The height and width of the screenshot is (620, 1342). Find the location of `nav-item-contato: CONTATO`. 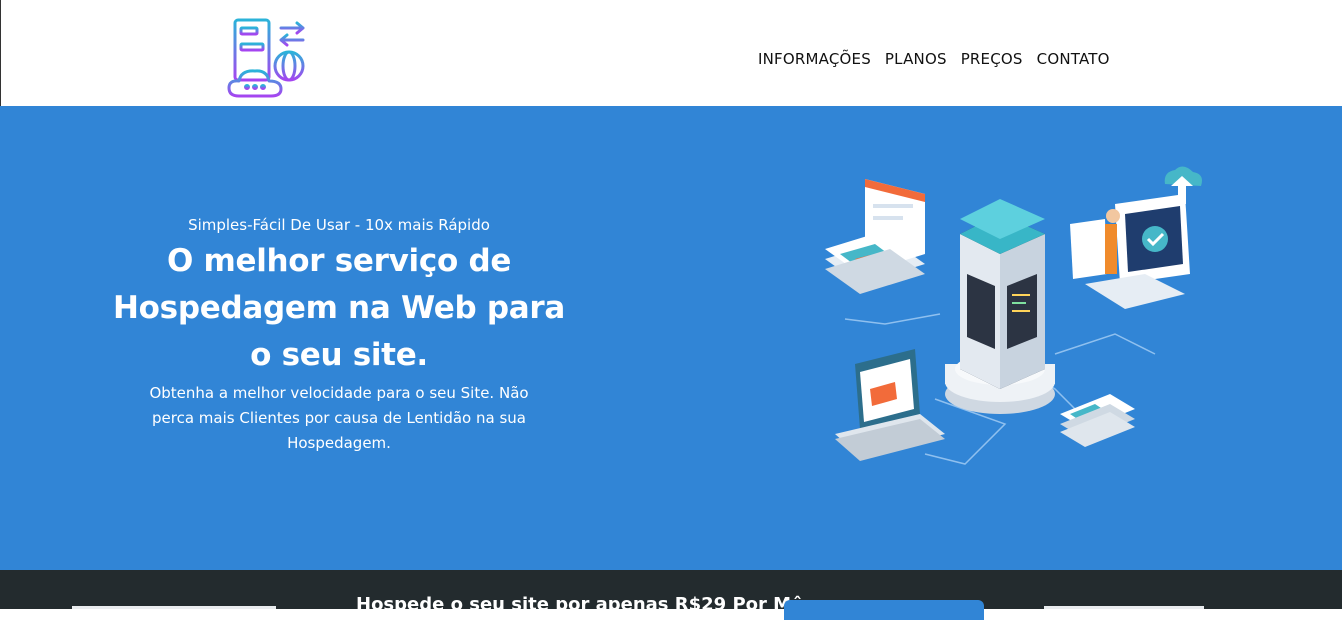

nav-item-contato: CONTATO is located at coordinates (1073, 59).